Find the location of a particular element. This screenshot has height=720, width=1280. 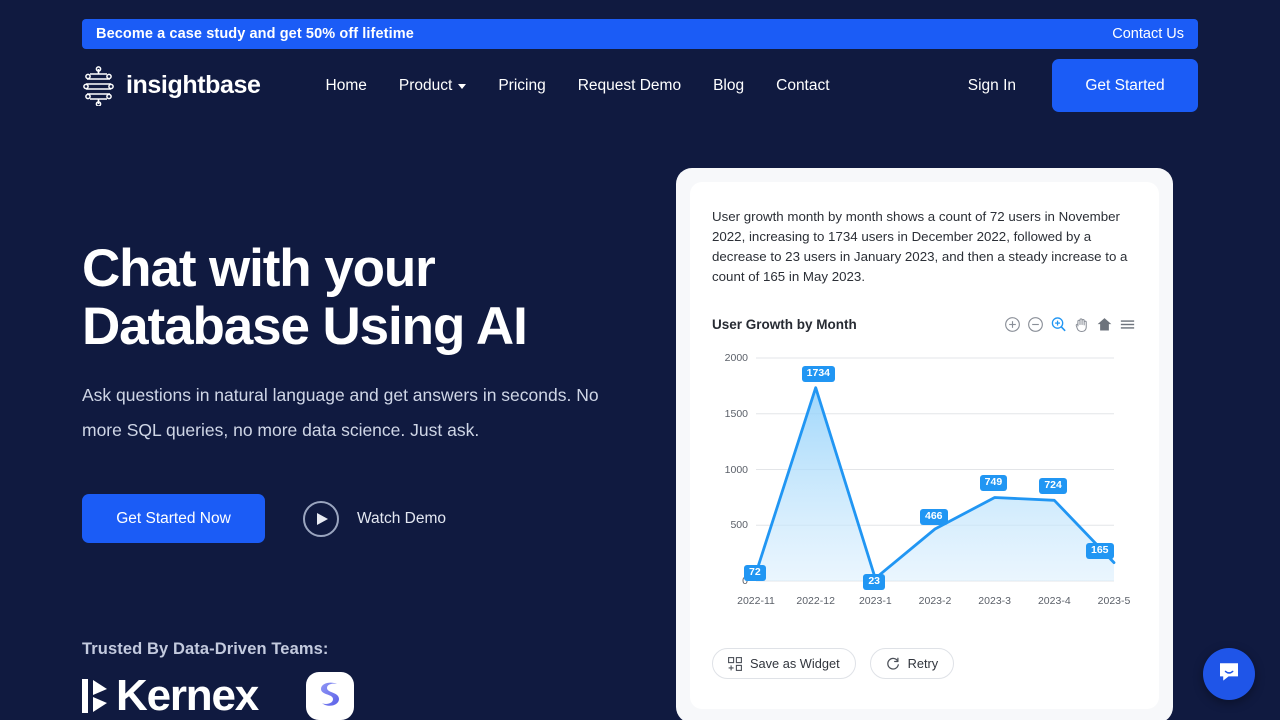

chat-launcher-button is located at coordinates (1229, 674).